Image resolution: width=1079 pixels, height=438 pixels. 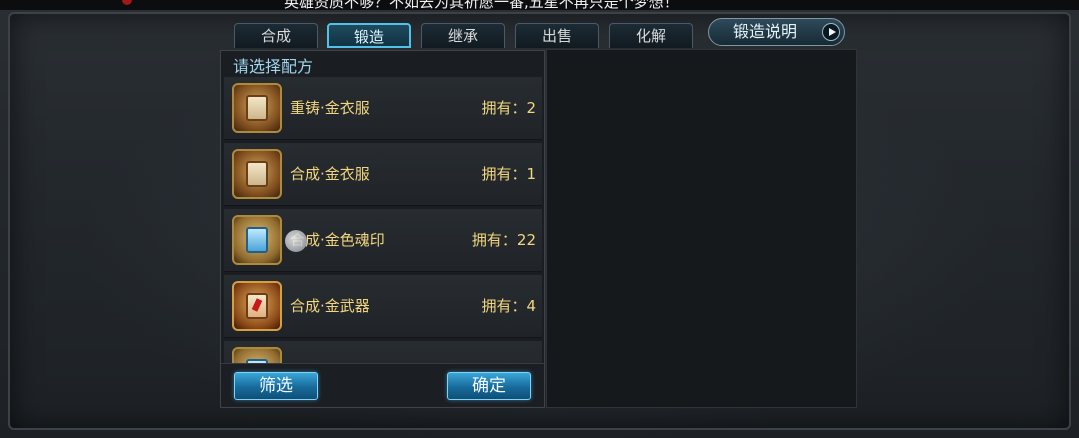 I want to click on recipe-actions-bar: 筛选 确定, so click(x=382, y=385).